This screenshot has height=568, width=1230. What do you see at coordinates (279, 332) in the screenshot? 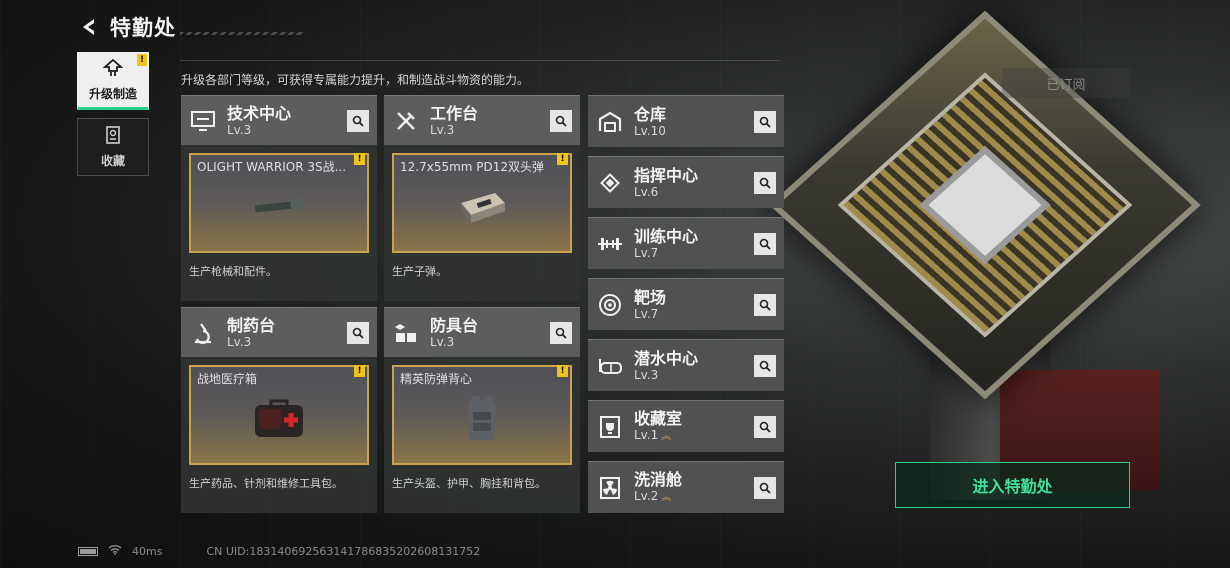
I see `card-header: 制药台 Lv.3` at bounding box center [279, 332].